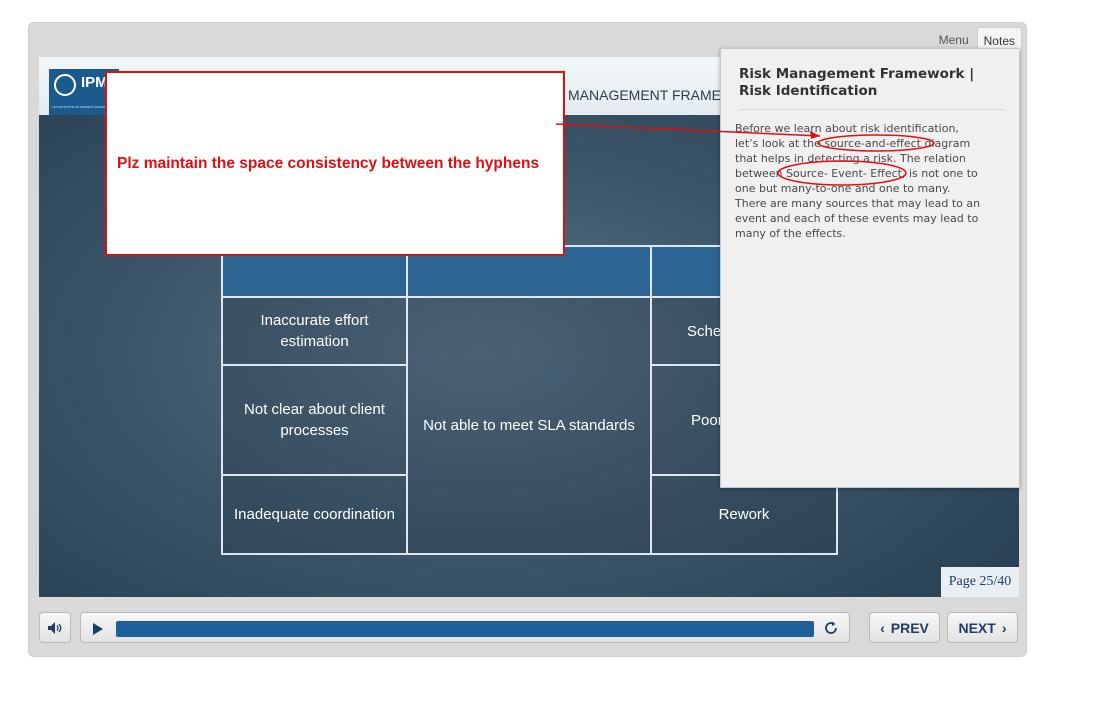  I want to click on notes-divider, so click(872, 109).